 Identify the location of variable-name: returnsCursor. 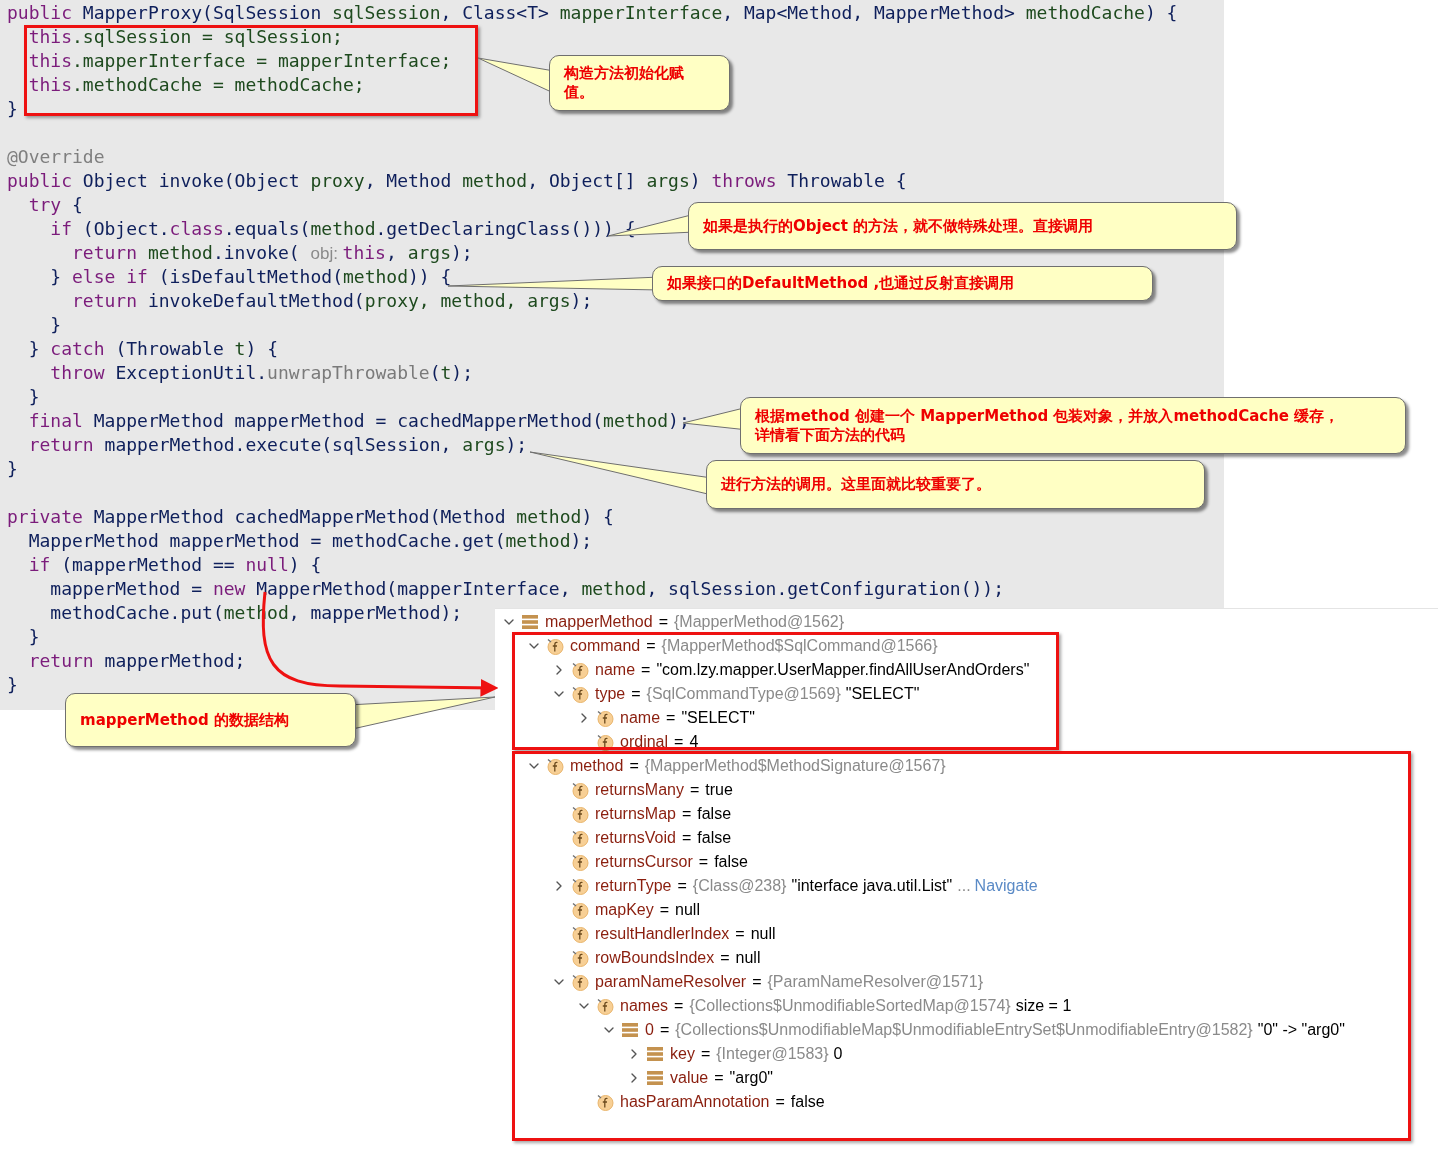
(644, 862).